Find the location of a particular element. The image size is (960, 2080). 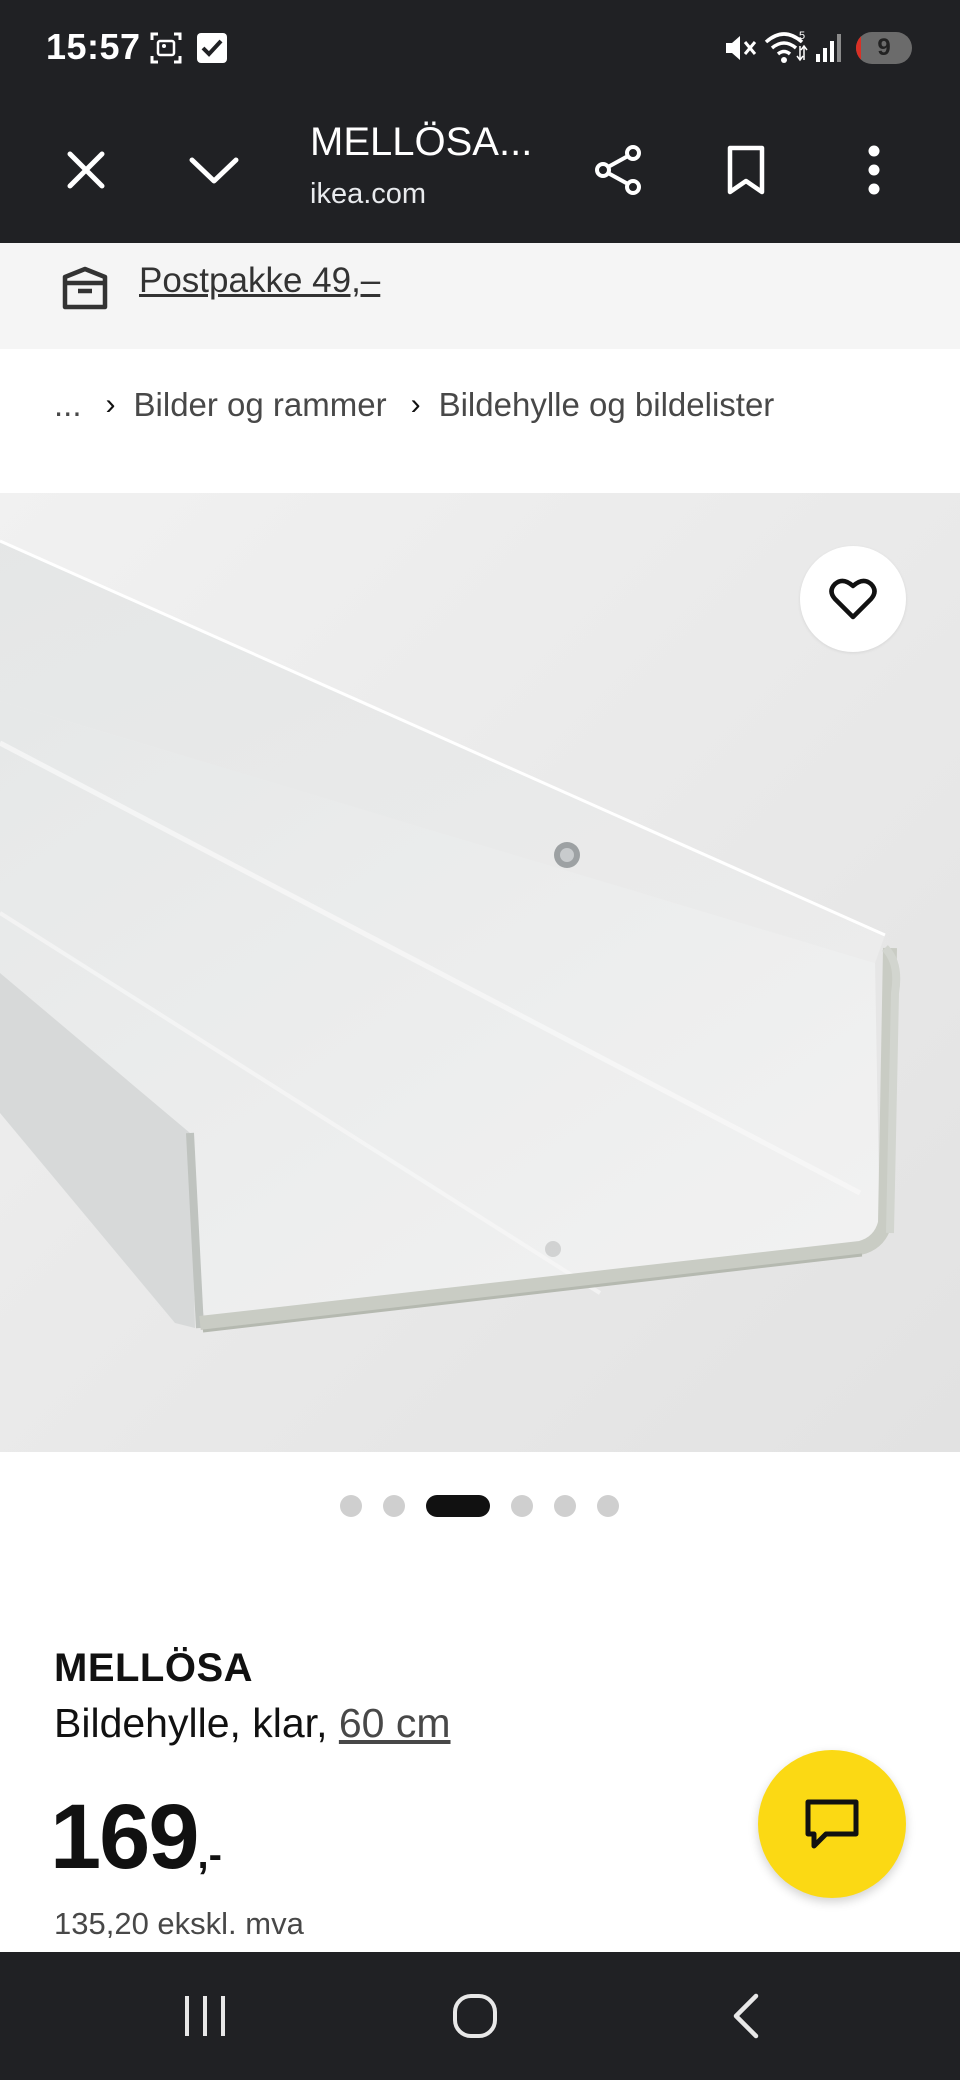

breadcrumb-item: Bildehylle og bildelister is located at coordinates (607, 405).